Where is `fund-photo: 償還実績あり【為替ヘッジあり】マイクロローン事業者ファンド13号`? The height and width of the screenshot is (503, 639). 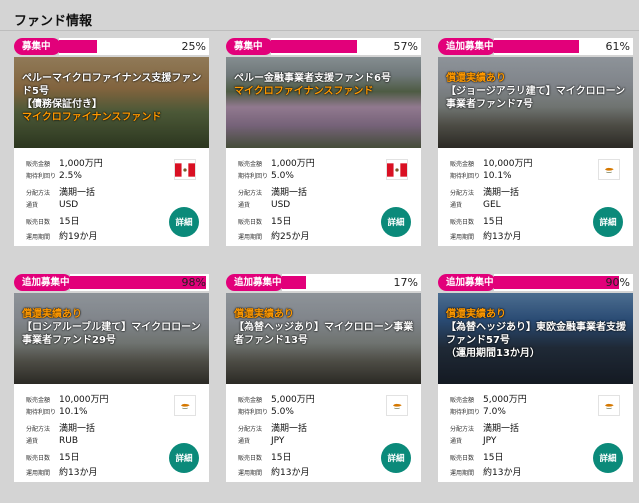 fund-photo: 償還実績あり【為替ヘッジあり】マイクロローン事業者ファンド13号 is located at coordinates (323, 338).